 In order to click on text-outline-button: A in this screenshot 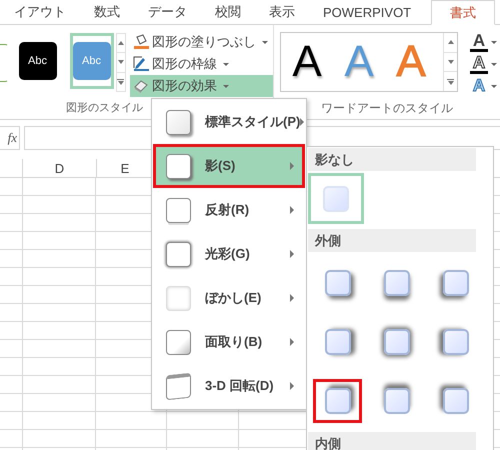, I will do `click(479, 64)`.